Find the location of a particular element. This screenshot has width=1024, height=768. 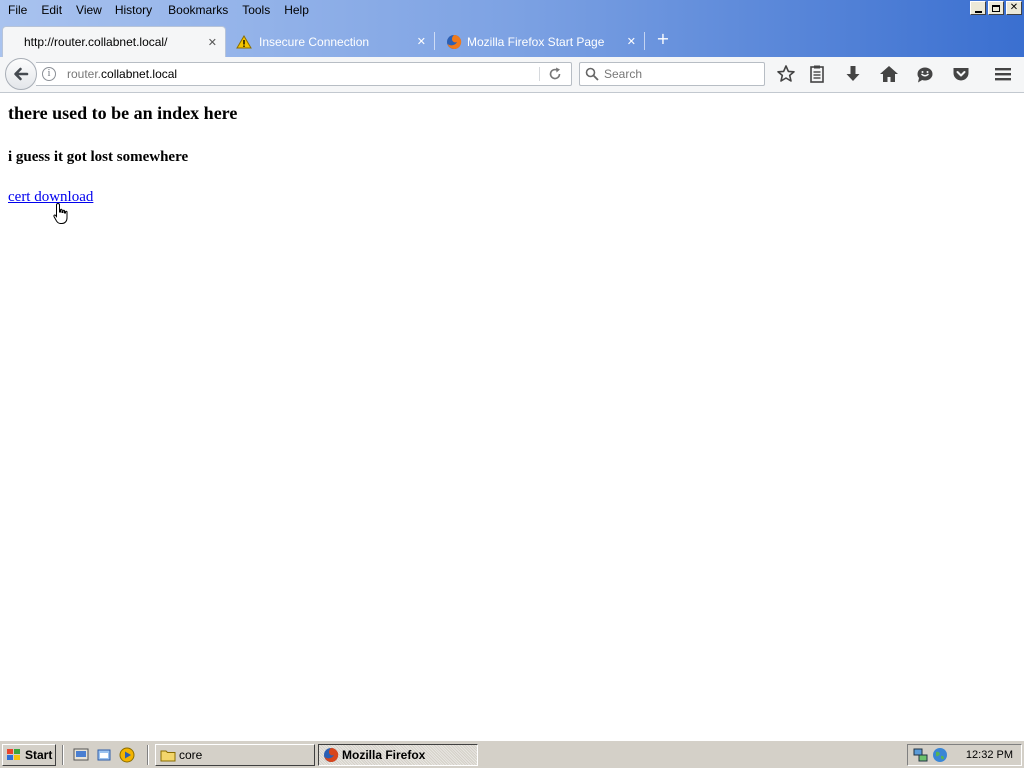

tab-label: Insecure Connection is located at coordinates (314, 41).